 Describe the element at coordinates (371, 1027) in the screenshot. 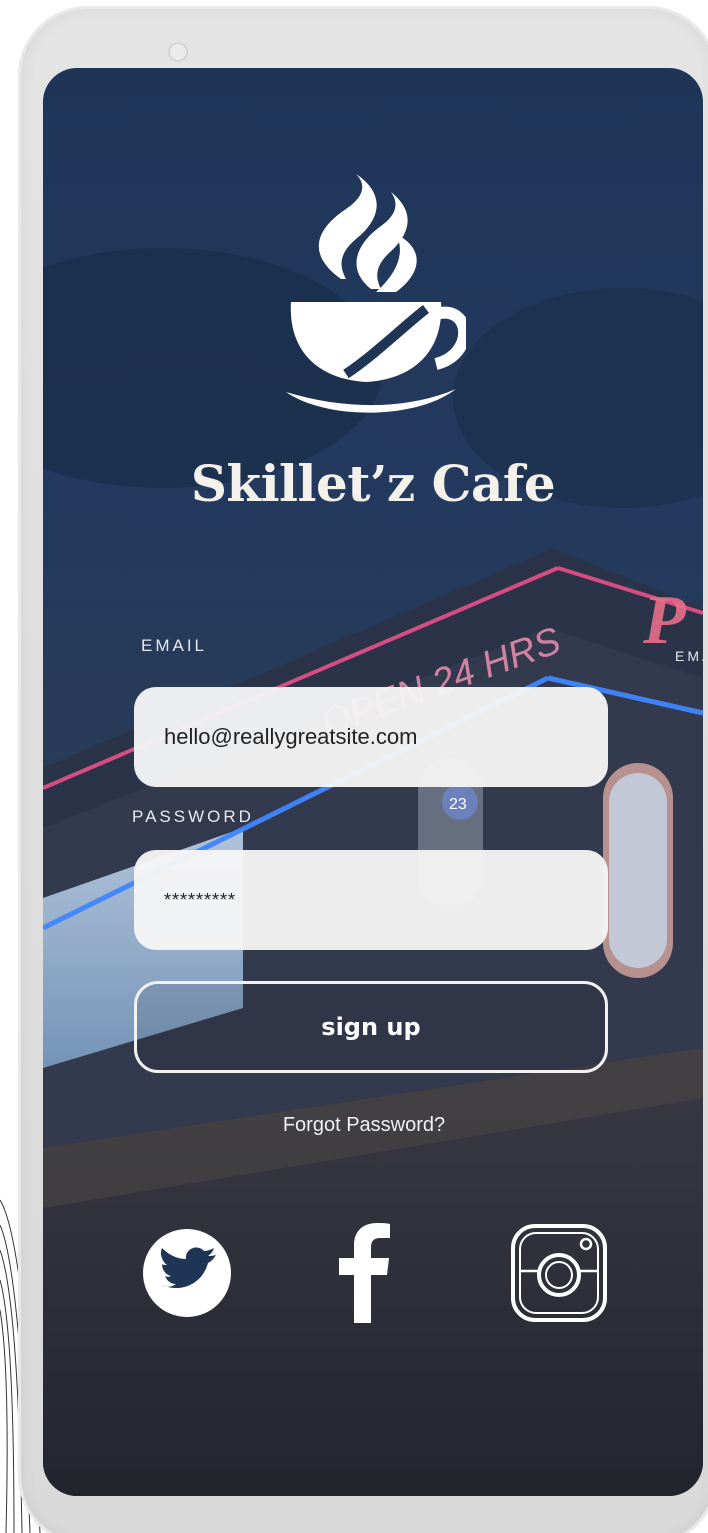

I see `sign-up-button: sign up` at that location.